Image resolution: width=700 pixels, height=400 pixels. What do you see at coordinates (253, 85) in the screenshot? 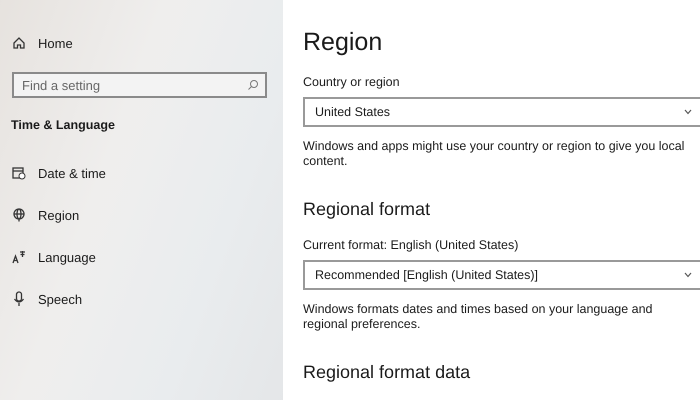
I see `search-icon` at bounding box center [253, 85].